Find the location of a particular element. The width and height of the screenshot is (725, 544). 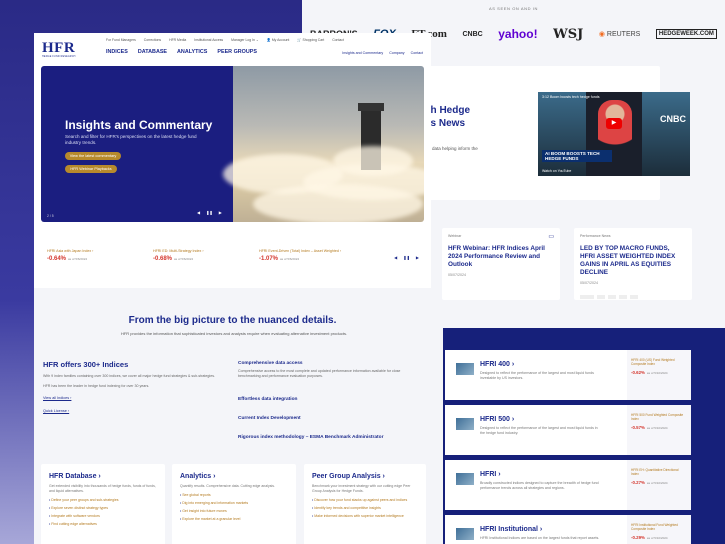

webinar-playbacks-button: HFR Webinar Playbacks is located at coordinates (91, 169).